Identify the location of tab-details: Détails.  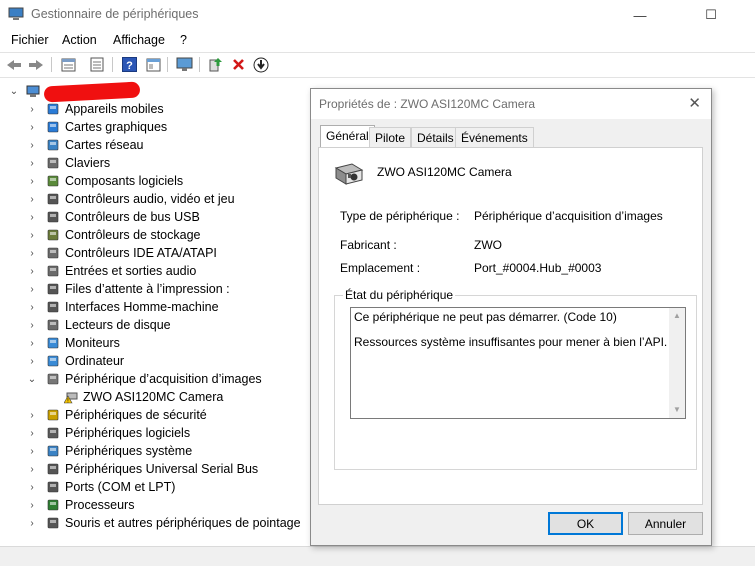
(435, 137).